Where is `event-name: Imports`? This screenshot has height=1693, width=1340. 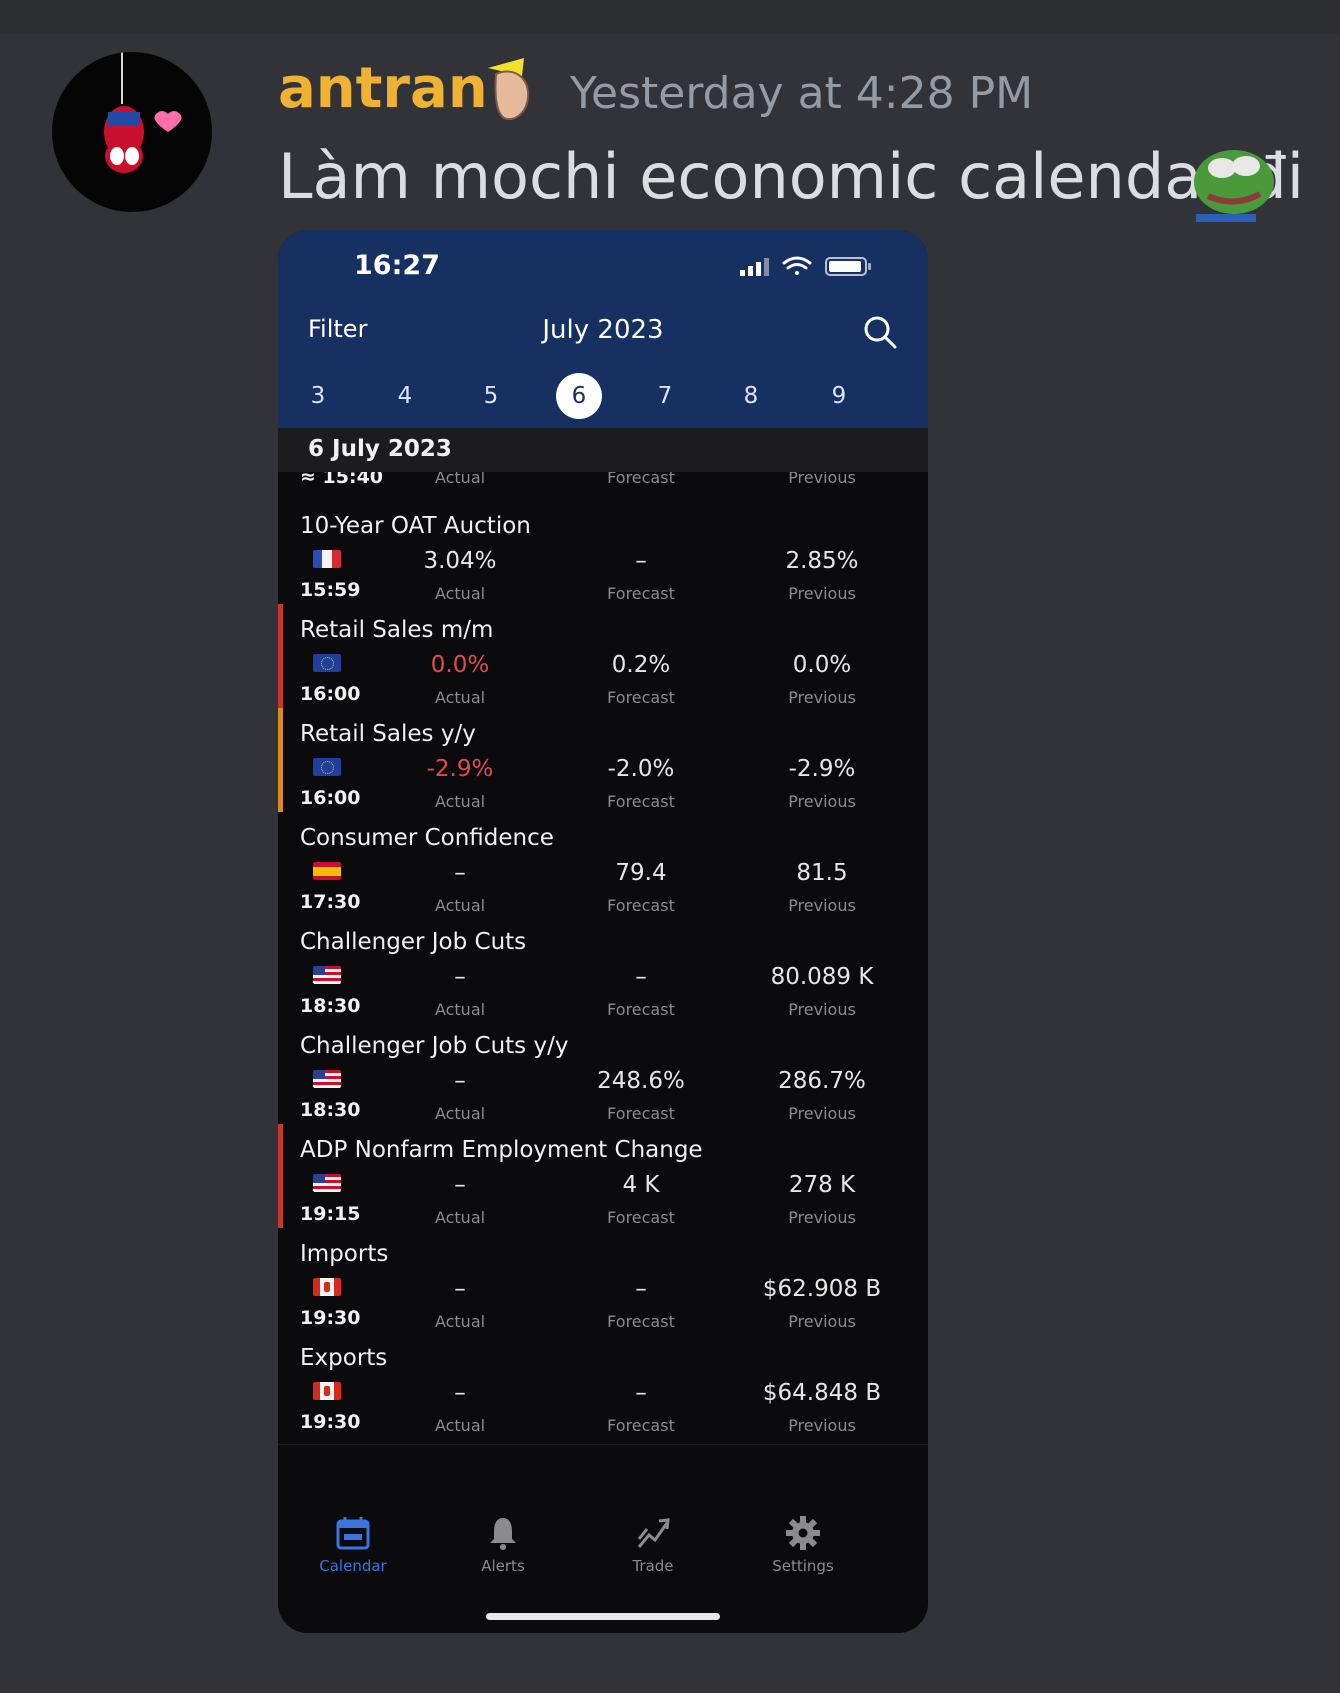
event-name: Imports is located at coordinates (344, 1254).